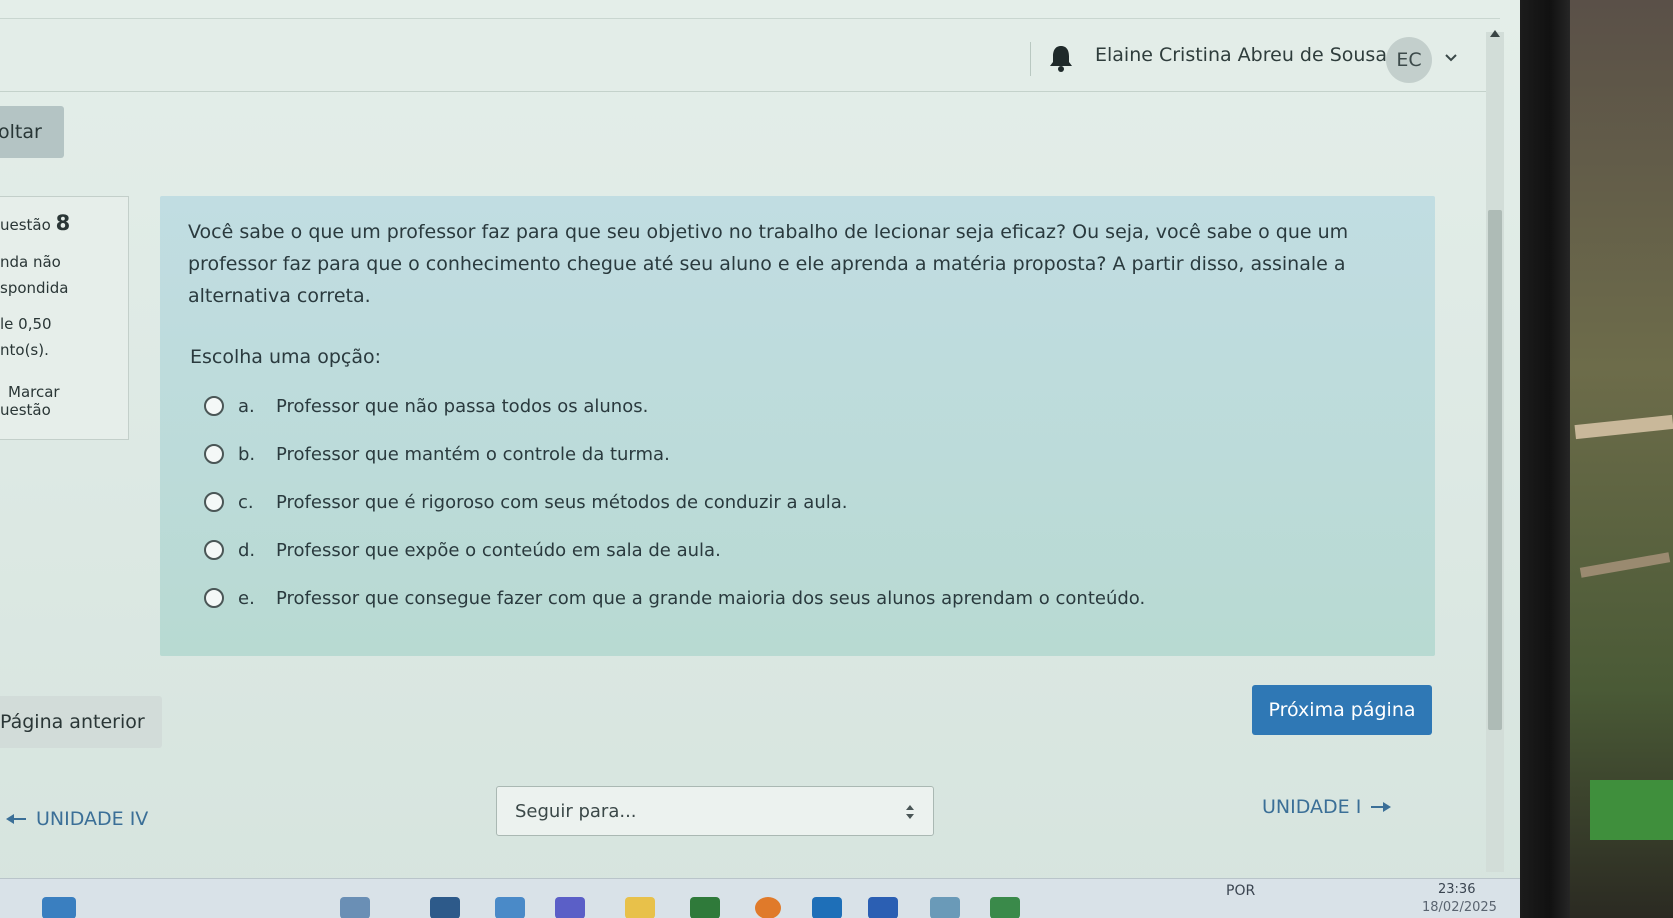 The height and width of the screenshot is (918, 1673). Describe the element at coordinates (1381, 807) in the screenshot. I see `arrow-right-icon` at that location.